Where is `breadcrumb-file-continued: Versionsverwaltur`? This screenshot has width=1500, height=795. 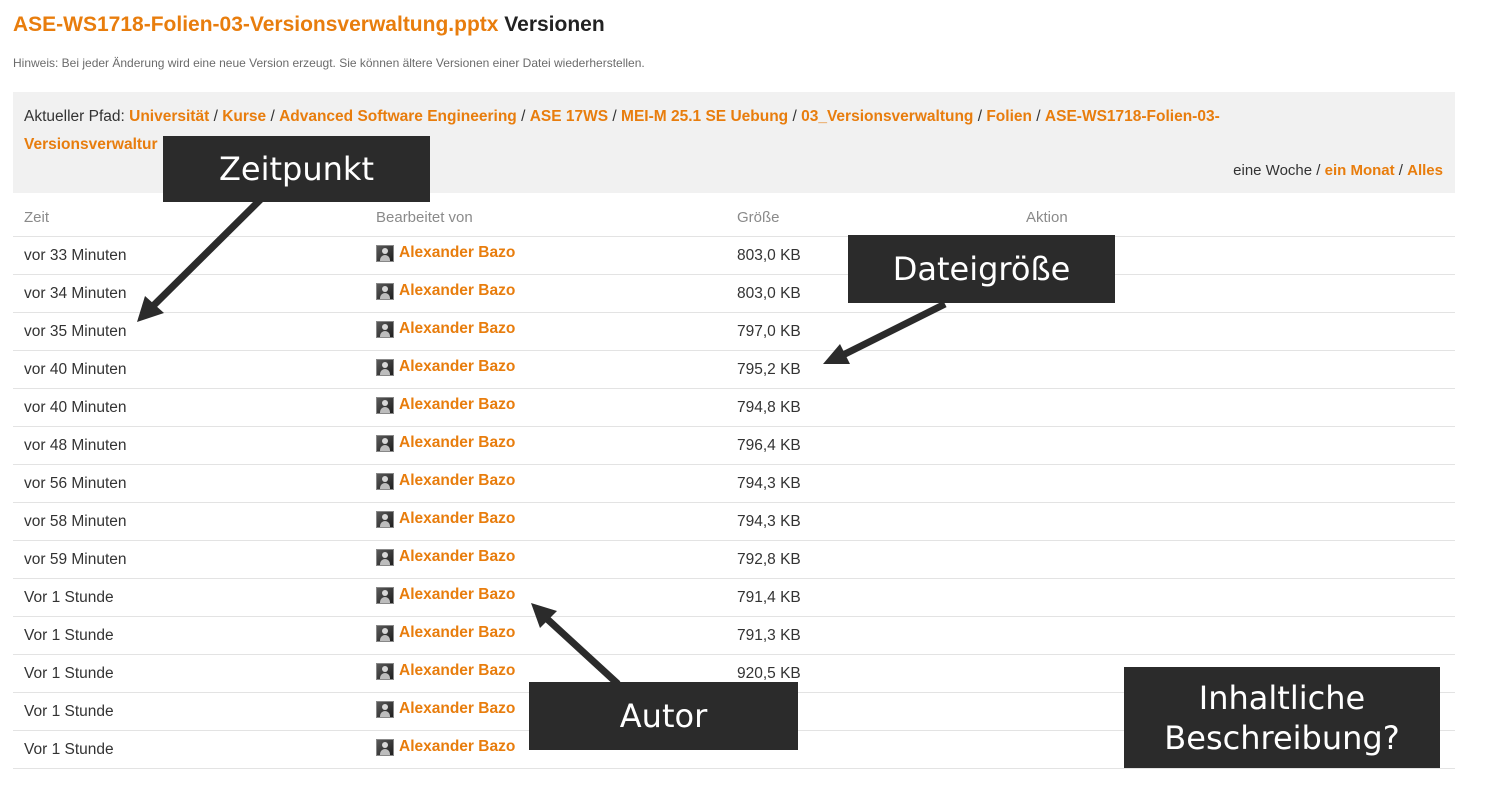 breadcrumb-file-continued: Versionsverwaltur is located at coordinates (91, 144).